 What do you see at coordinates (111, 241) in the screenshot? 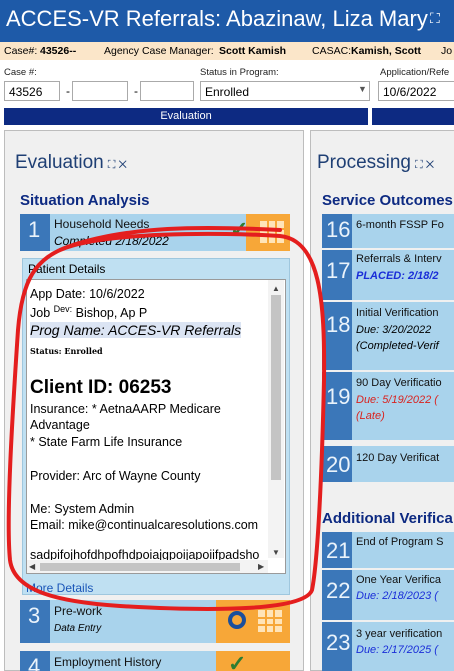
I see `item-status: Completed 2/18/2022` at bounding box center [111, 241].